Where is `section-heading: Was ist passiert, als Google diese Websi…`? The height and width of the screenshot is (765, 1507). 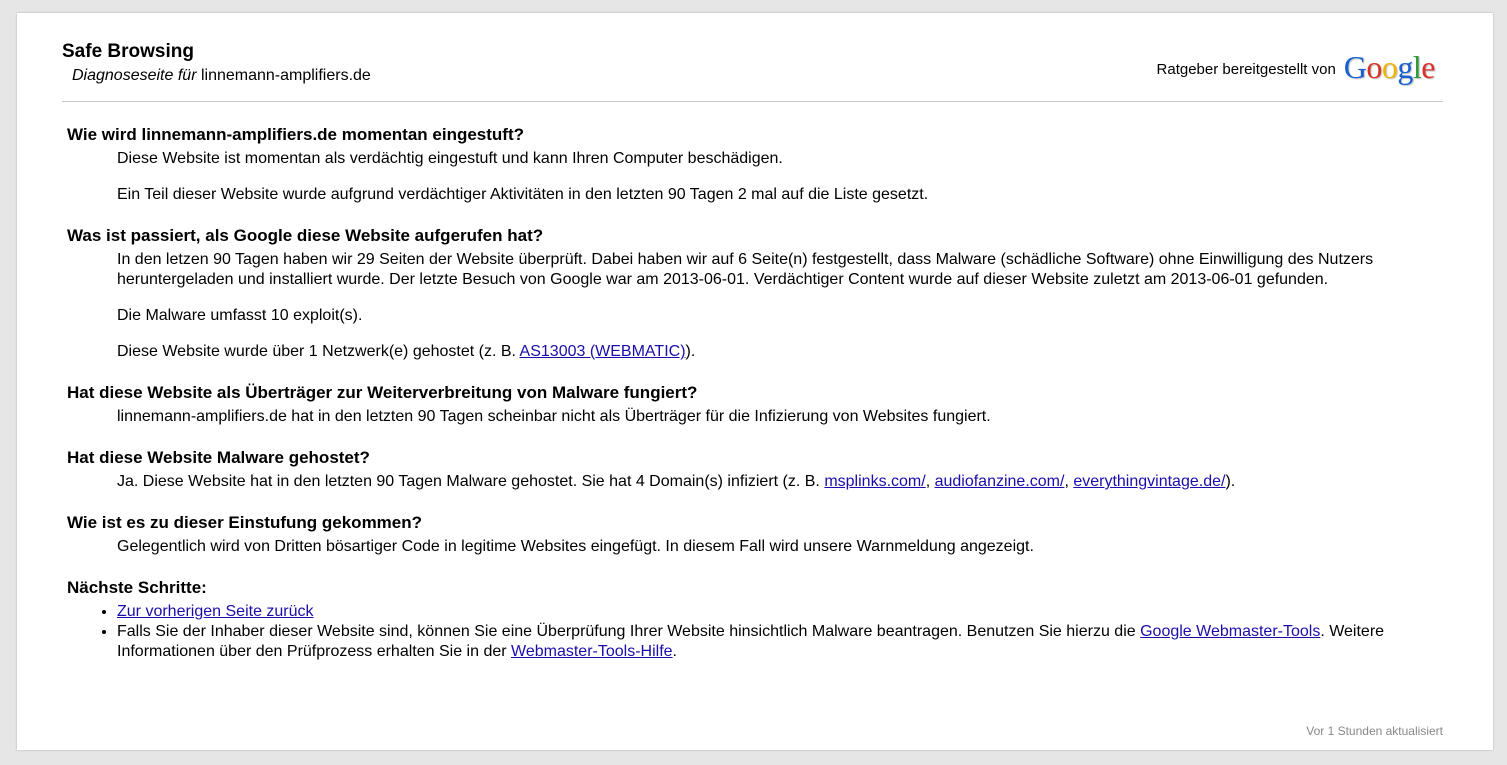
section-heading: Was ist passiert, als Google diese Websi… is located at coordinates (305, 235).